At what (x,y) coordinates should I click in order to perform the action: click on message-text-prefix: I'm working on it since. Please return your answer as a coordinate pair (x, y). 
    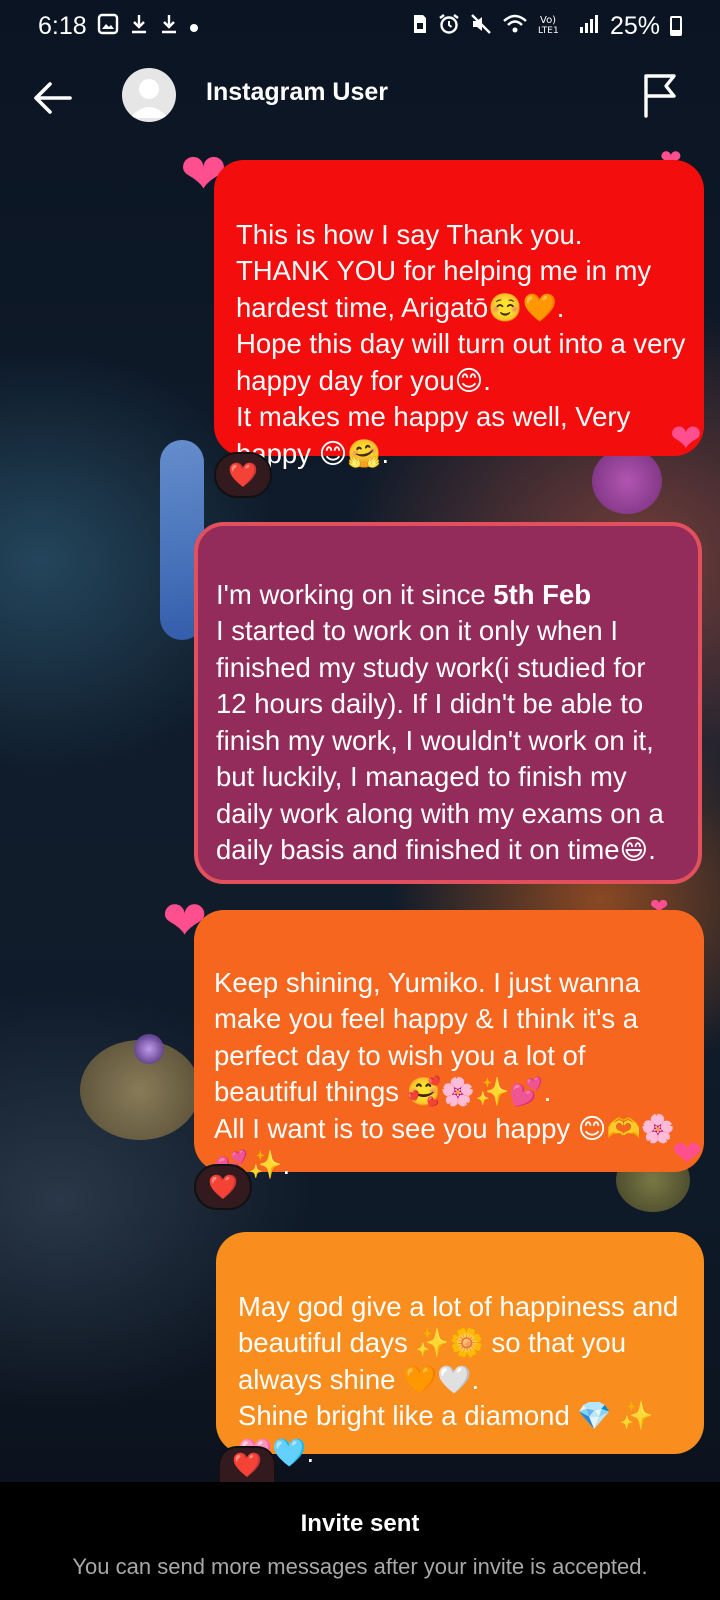
    Looking at the image, I should click on (355, 594).